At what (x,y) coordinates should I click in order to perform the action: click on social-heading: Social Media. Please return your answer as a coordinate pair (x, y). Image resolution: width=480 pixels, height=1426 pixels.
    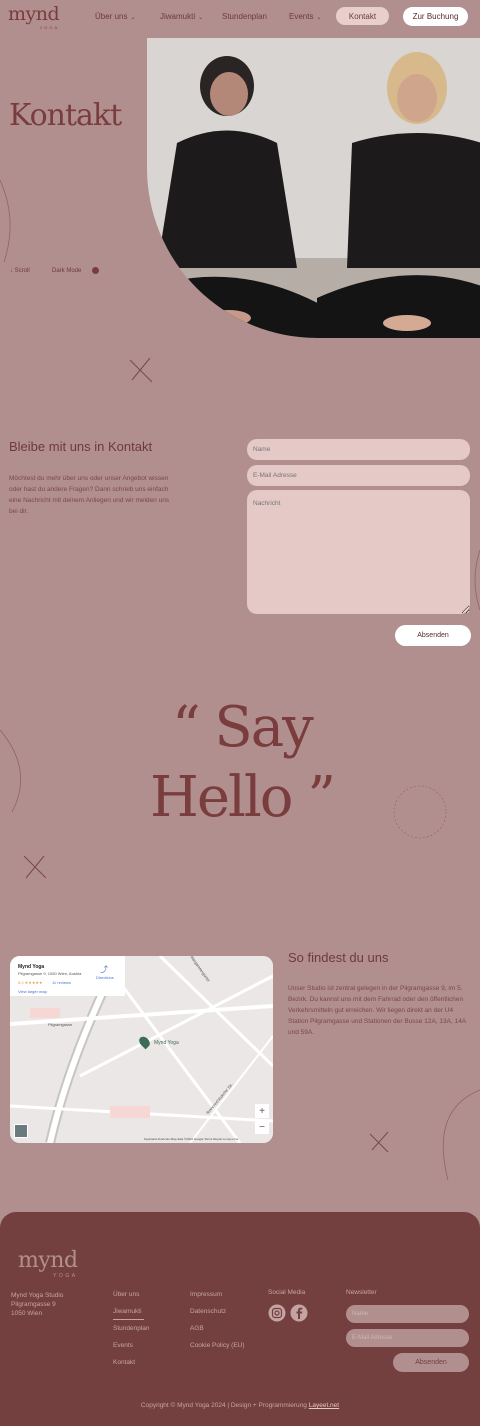
    Looking at the image, I should click on (287, 1292).